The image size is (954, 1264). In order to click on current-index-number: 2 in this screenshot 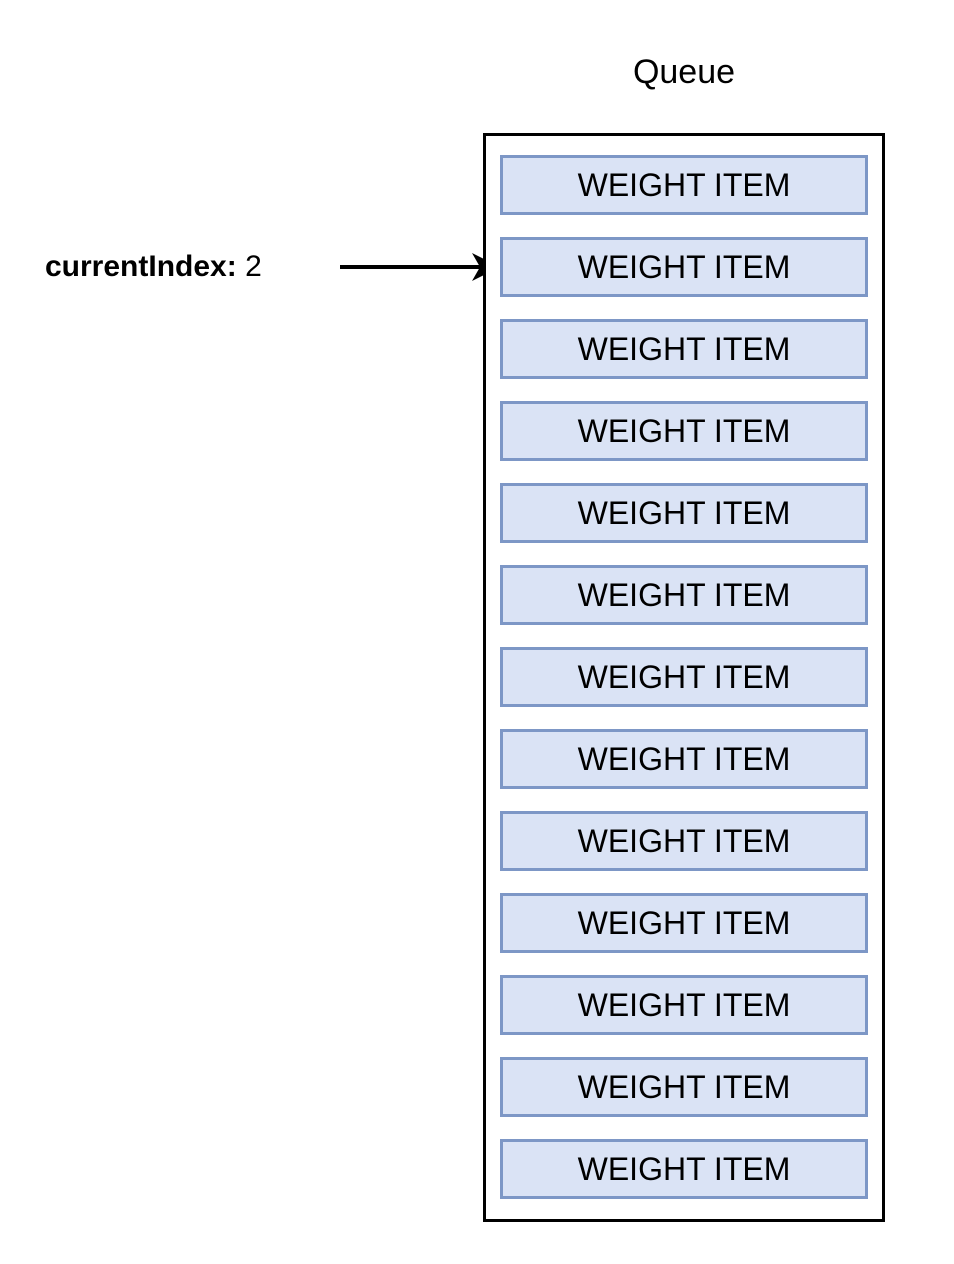, I will do `click(253, 266)`.